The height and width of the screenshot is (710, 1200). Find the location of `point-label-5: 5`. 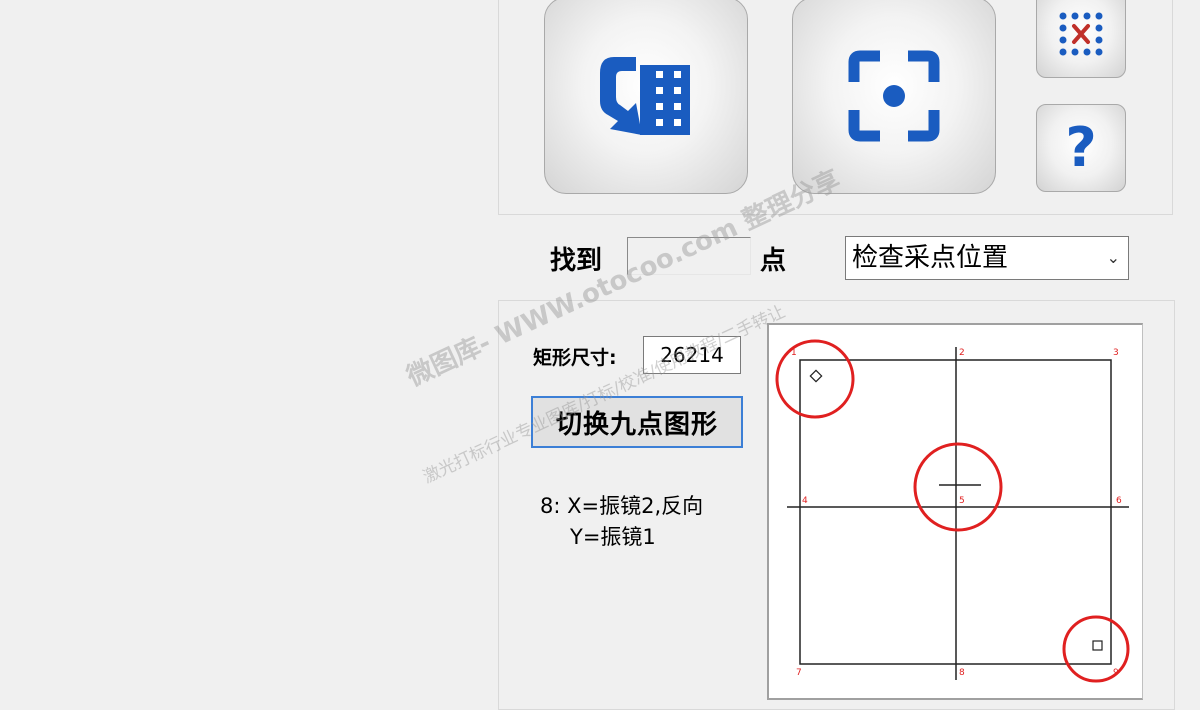

point-label-5: 5 is located at coordinates (962, 501).